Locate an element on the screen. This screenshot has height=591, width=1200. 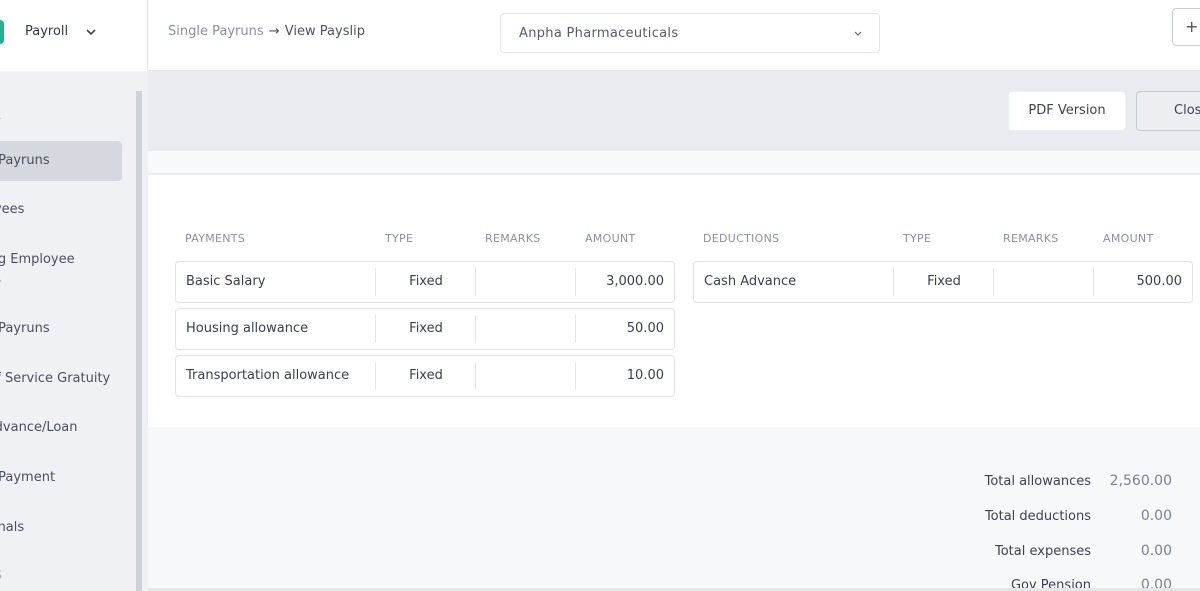
payment-row: Transportation allowance Fixed 10.00 is located at coordinates (425, 376).